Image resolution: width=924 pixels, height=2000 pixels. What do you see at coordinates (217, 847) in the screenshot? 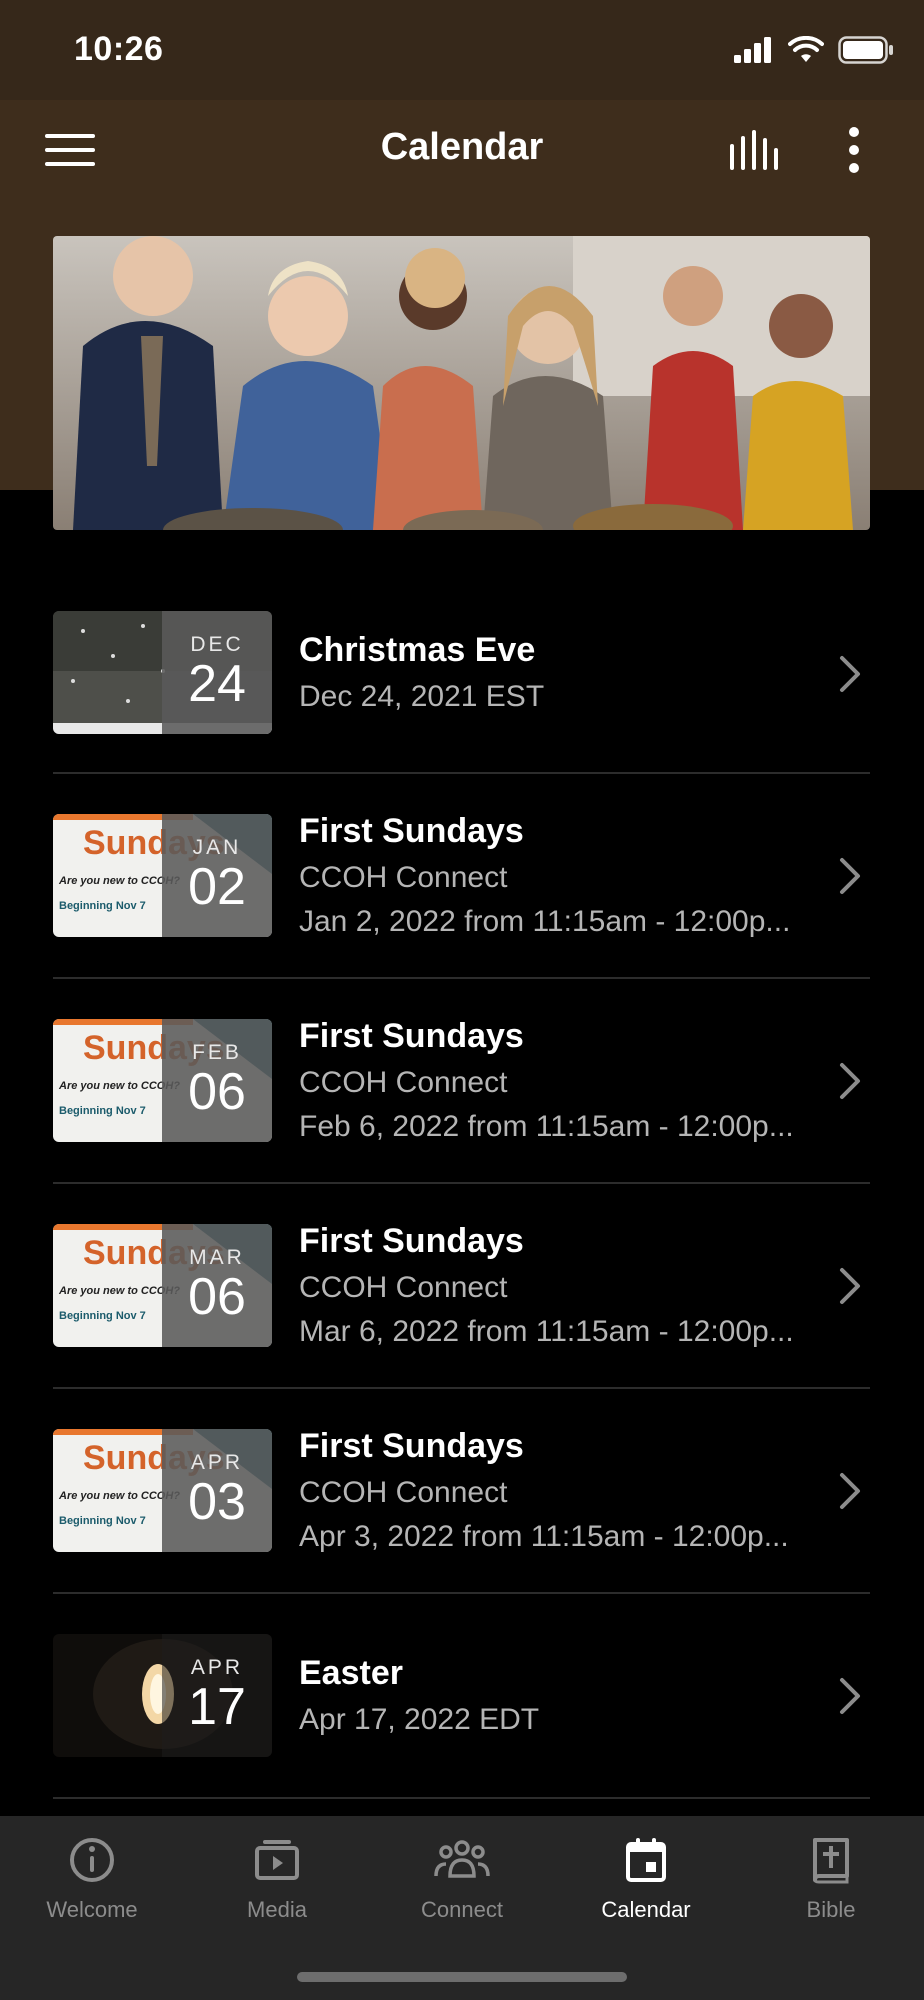
I see `event-month: JAN` at bounding box center [217, 847].